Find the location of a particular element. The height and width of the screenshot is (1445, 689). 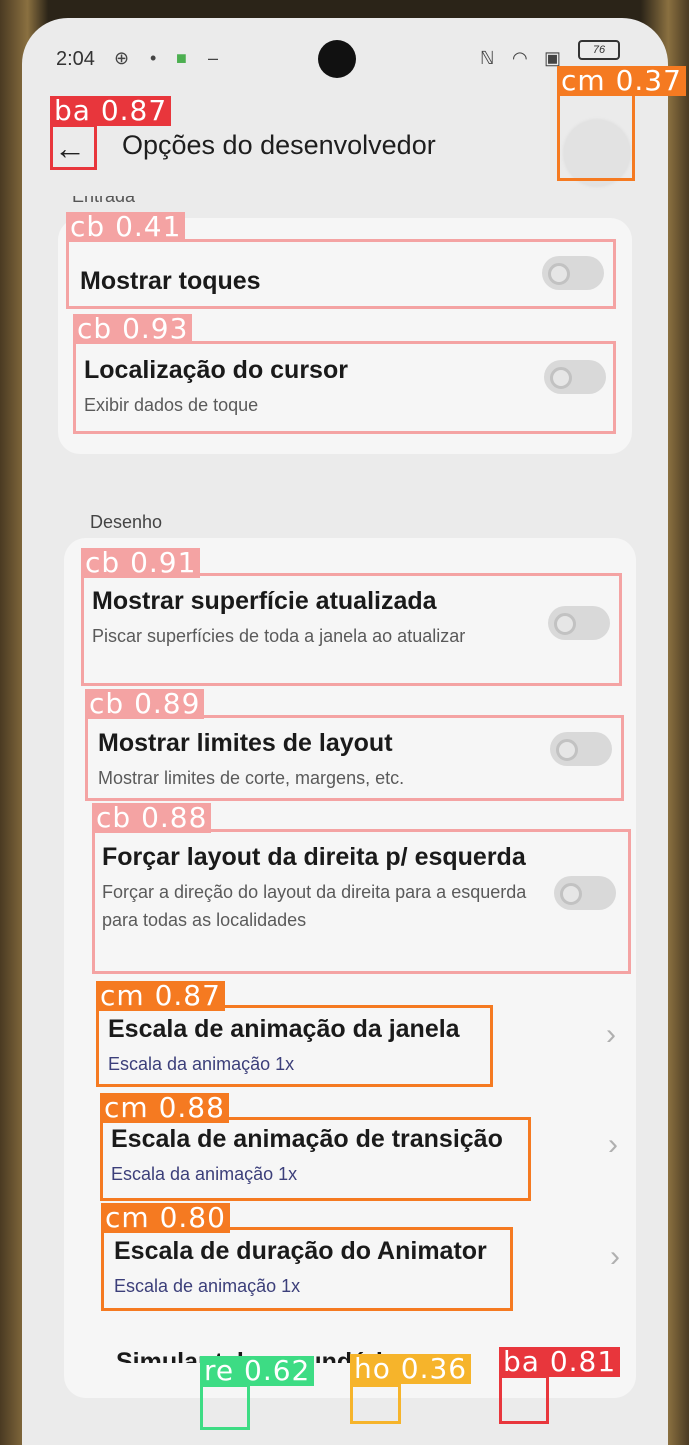

detection-label: re 0.62 is located at coordinates (257, 1371).